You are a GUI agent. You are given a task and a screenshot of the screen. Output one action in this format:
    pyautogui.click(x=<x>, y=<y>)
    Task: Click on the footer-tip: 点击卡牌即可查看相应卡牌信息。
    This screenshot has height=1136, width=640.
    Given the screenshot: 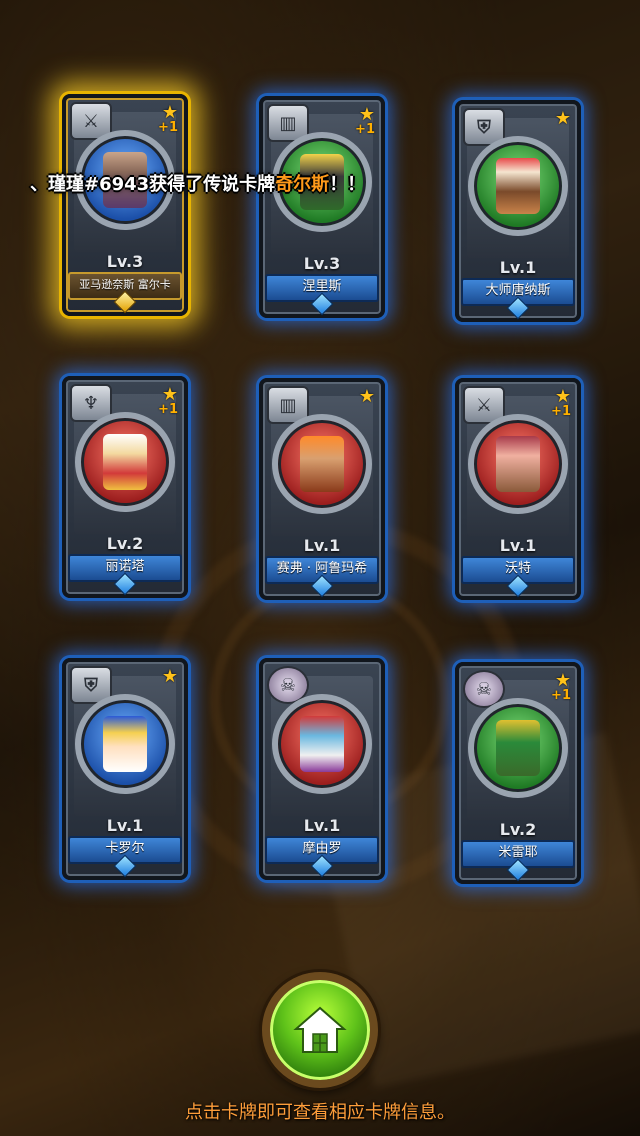 What is the action you would take?
    pyautogui.click(x=320, y=1112)
    